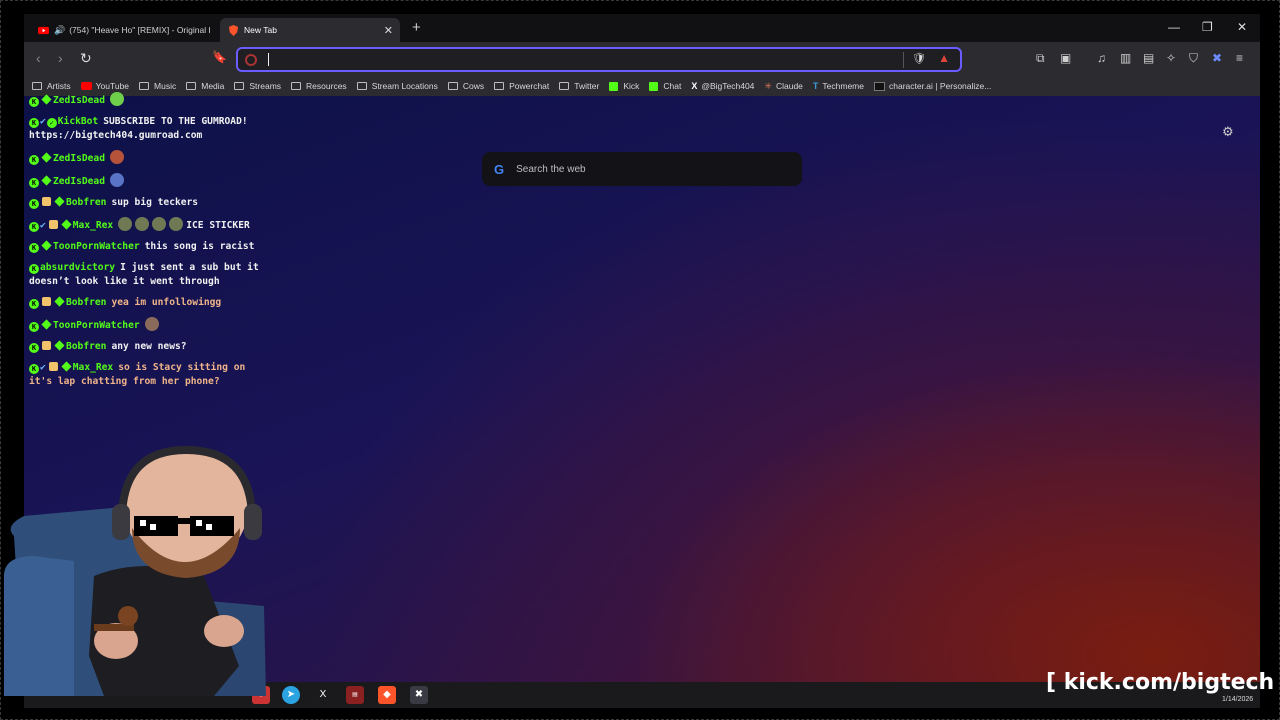  I want to click on bookmark-item: YouTube, so click(104, 86).